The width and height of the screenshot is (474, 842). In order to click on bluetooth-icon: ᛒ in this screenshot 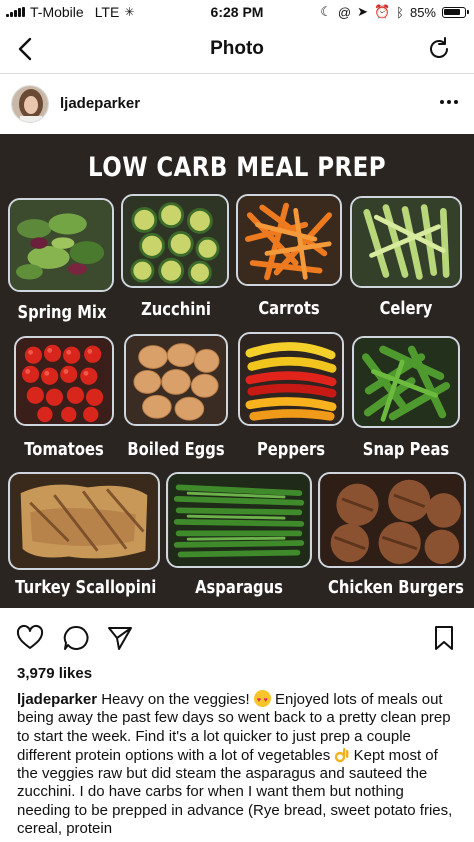, I will do `click(400, 12)`.